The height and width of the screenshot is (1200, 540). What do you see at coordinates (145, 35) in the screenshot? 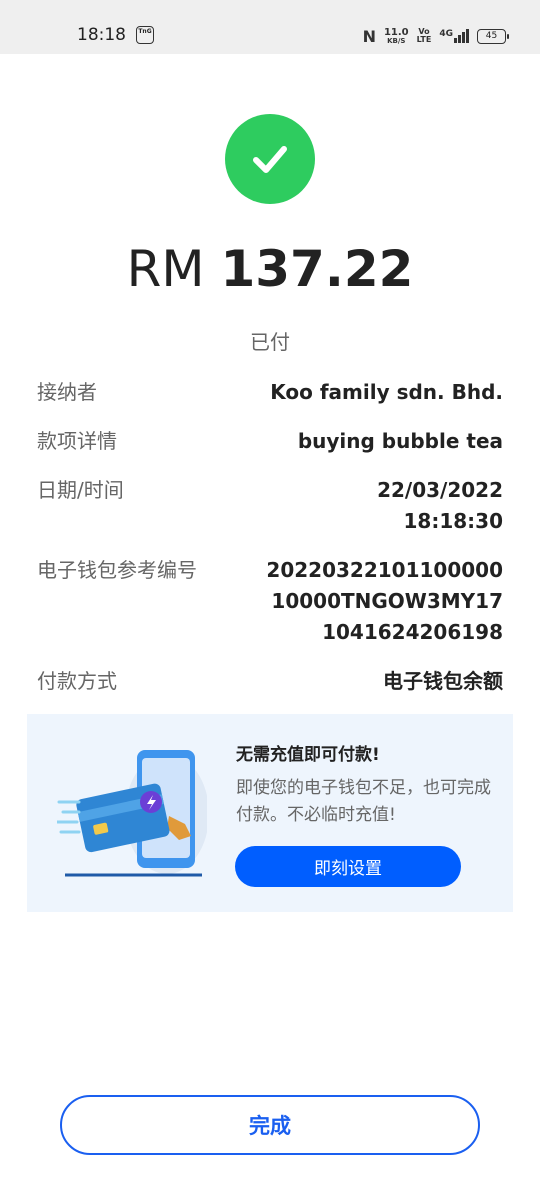
I see `app-notification-icon: TnG` at bounding box center [145, 35].